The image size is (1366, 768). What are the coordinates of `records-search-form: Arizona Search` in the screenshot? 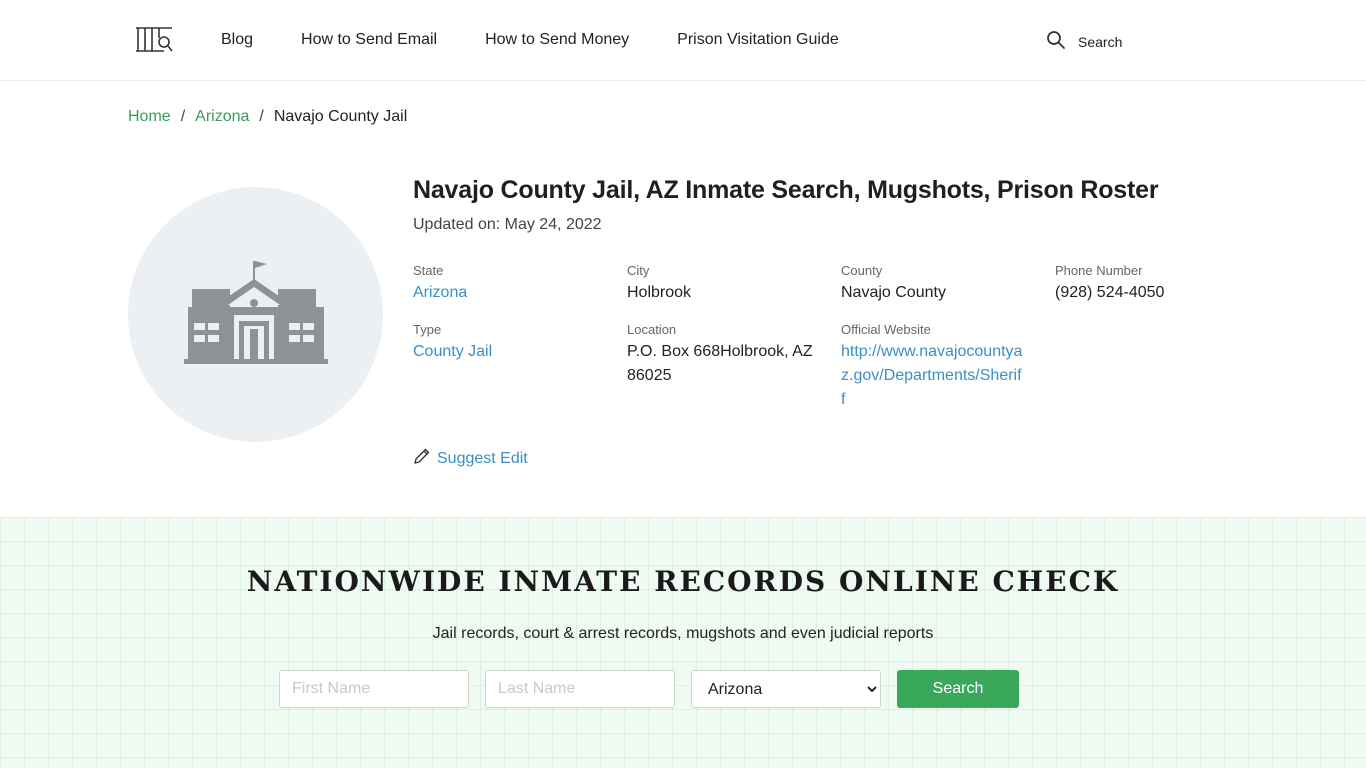 It's located at (649, 689).